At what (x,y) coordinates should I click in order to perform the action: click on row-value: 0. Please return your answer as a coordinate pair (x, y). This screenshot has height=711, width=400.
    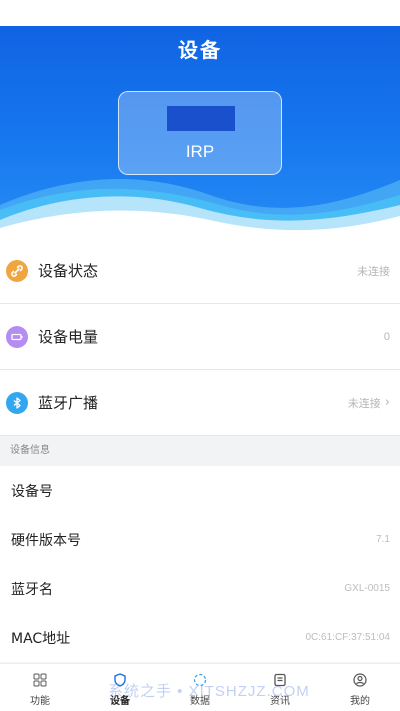
    Looking at the image, I should click on (386, 336).